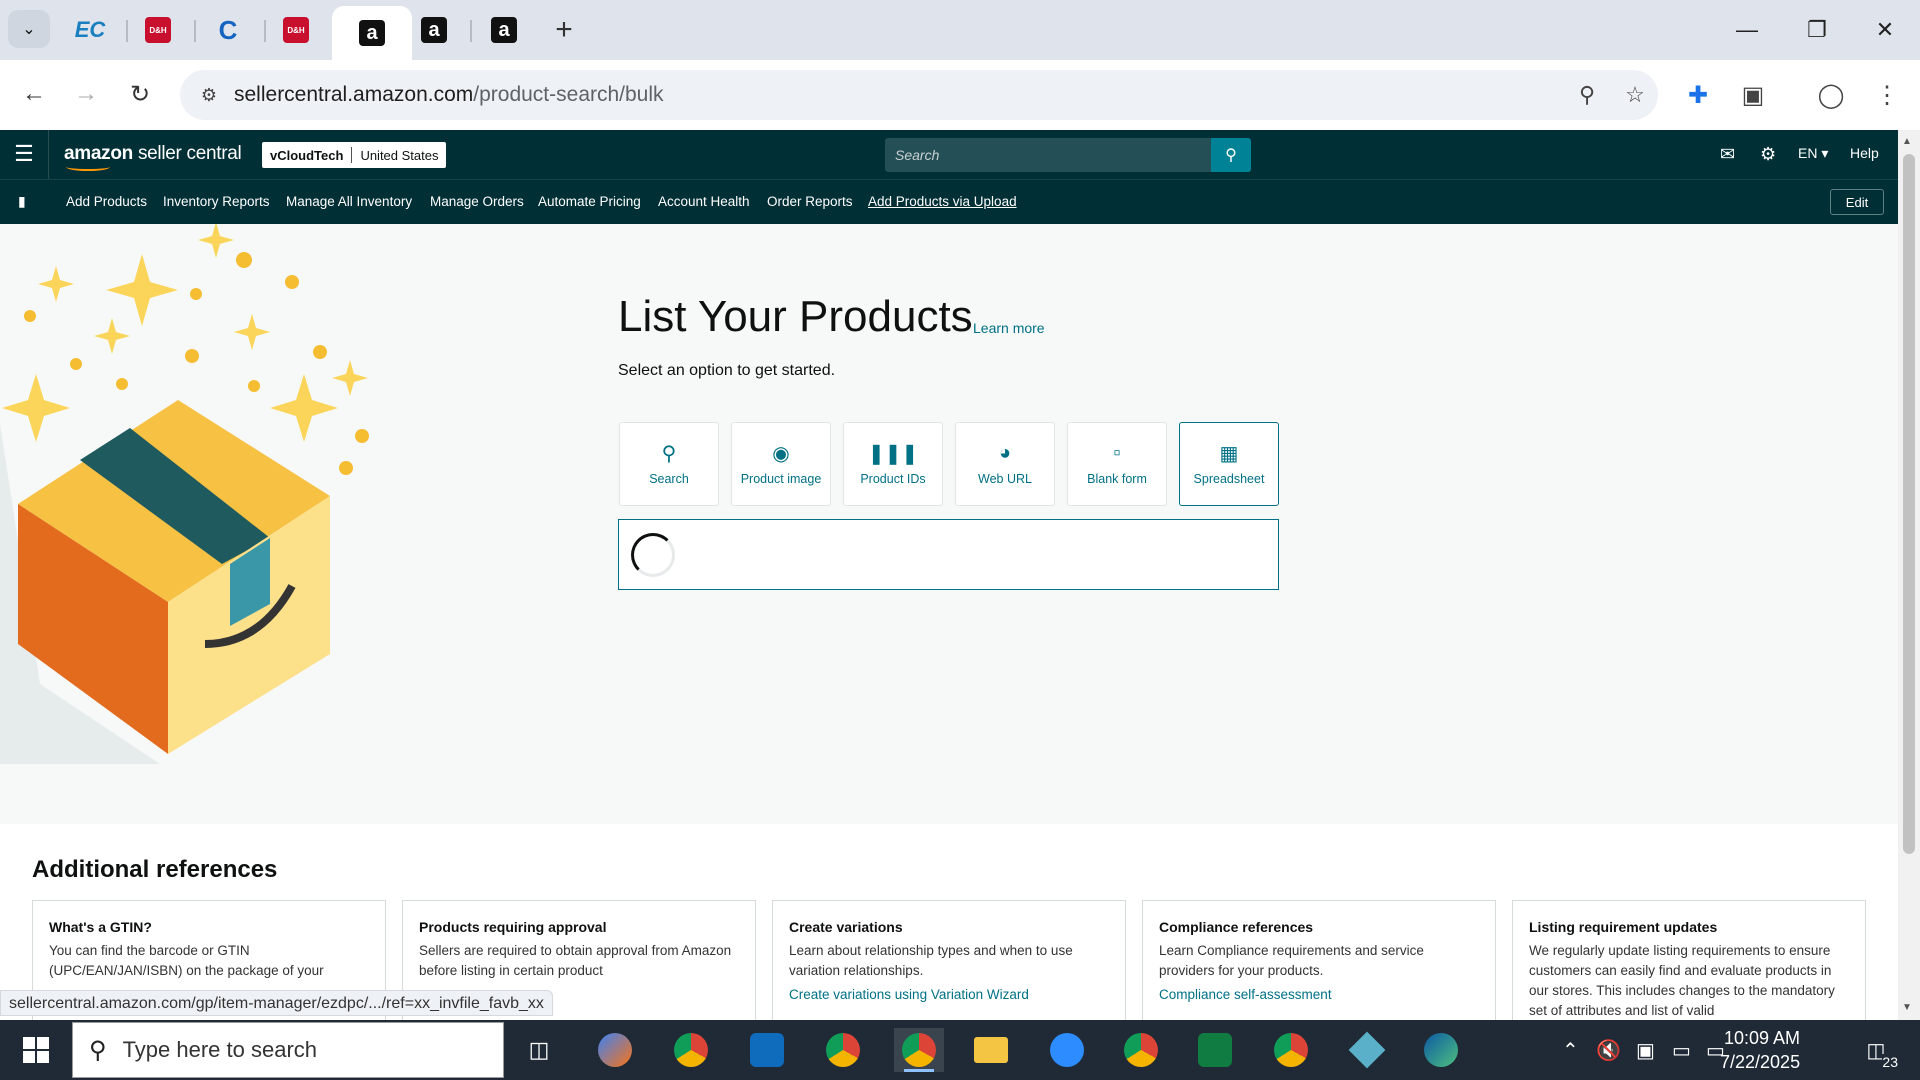 This screenshot has width=1920, height=1080. Describe the element at coordinates (727, 370) in the screenshot. I see `page-subtitle: Select an option to get started.` at that location.